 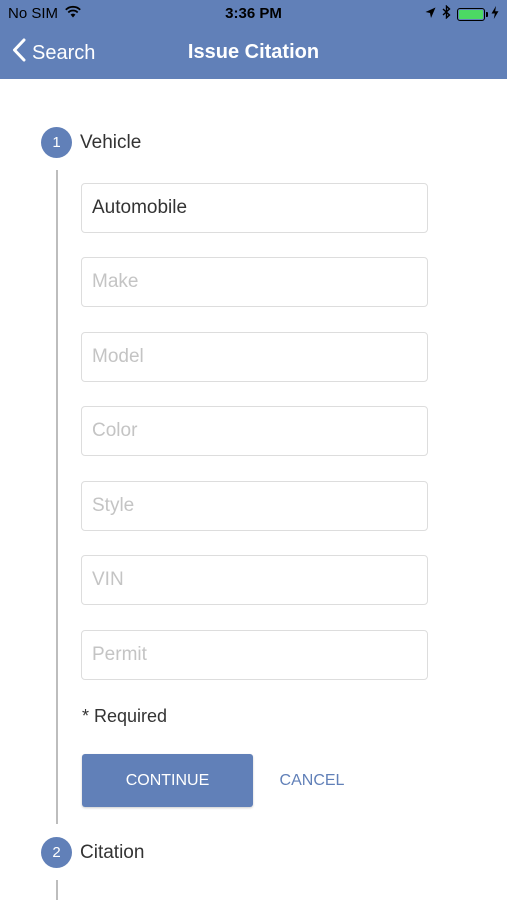 I want to click on continue-button: CONTINUE, so click(x=167, y=780).